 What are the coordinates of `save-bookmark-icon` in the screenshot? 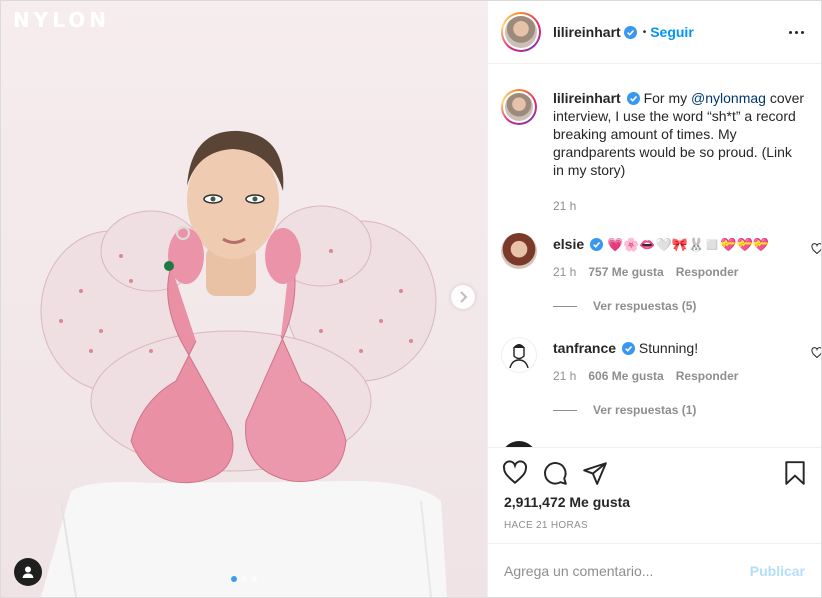 It's located at (795, 473).